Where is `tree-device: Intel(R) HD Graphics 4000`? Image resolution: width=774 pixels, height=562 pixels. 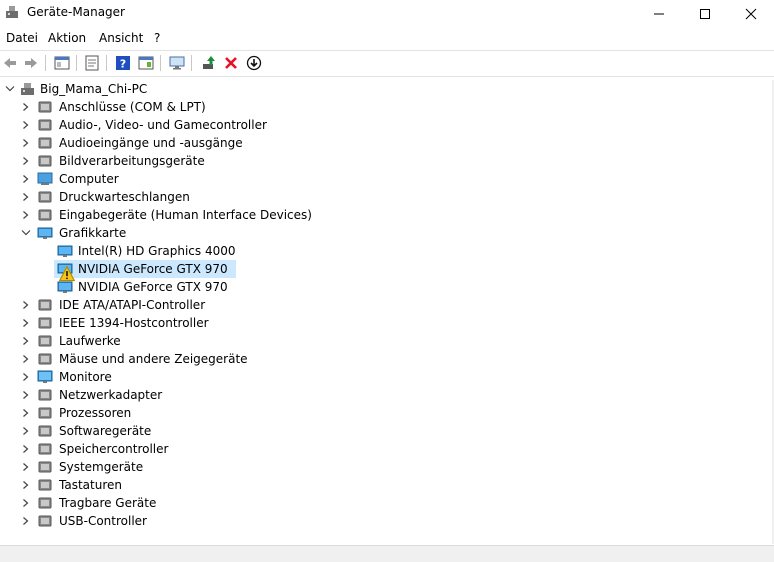 tree-device: Intel(R) HD Graphics 4000 is located at coordinates (386, 251).